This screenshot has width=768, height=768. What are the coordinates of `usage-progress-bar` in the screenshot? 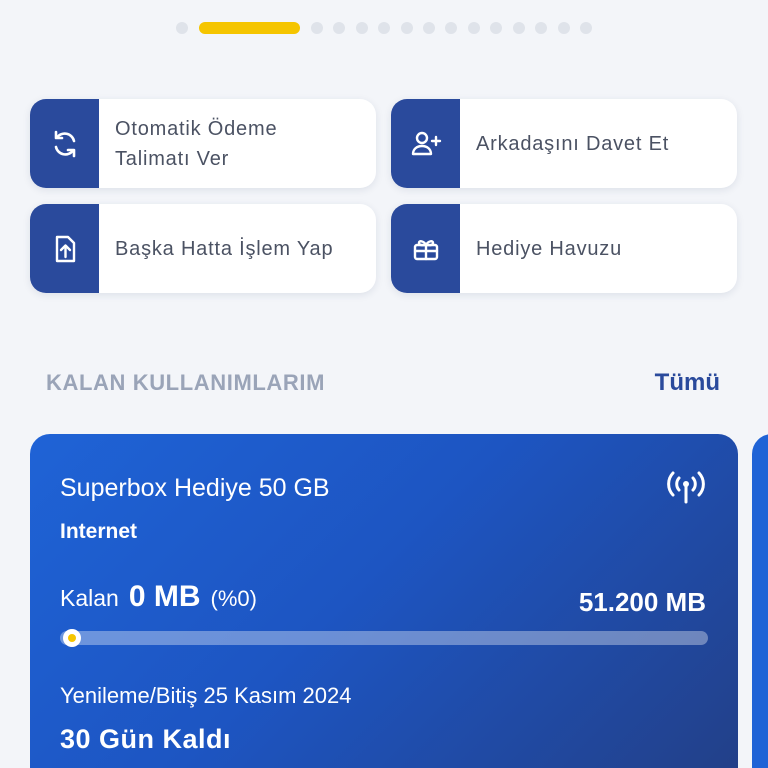 It's located at (384, 638).